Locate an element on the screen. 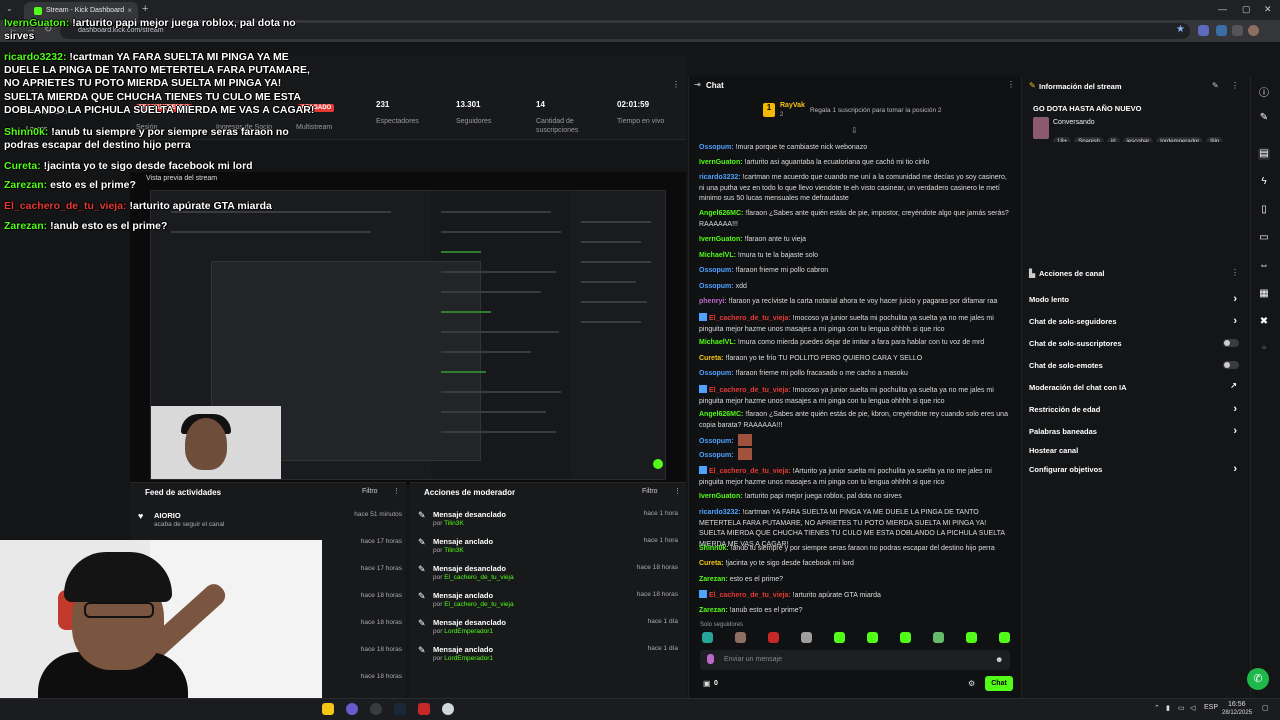 The height and width of the screenshot is (720, 1280). activity-filter-button: Filtro is located at coordinates (370, 491).